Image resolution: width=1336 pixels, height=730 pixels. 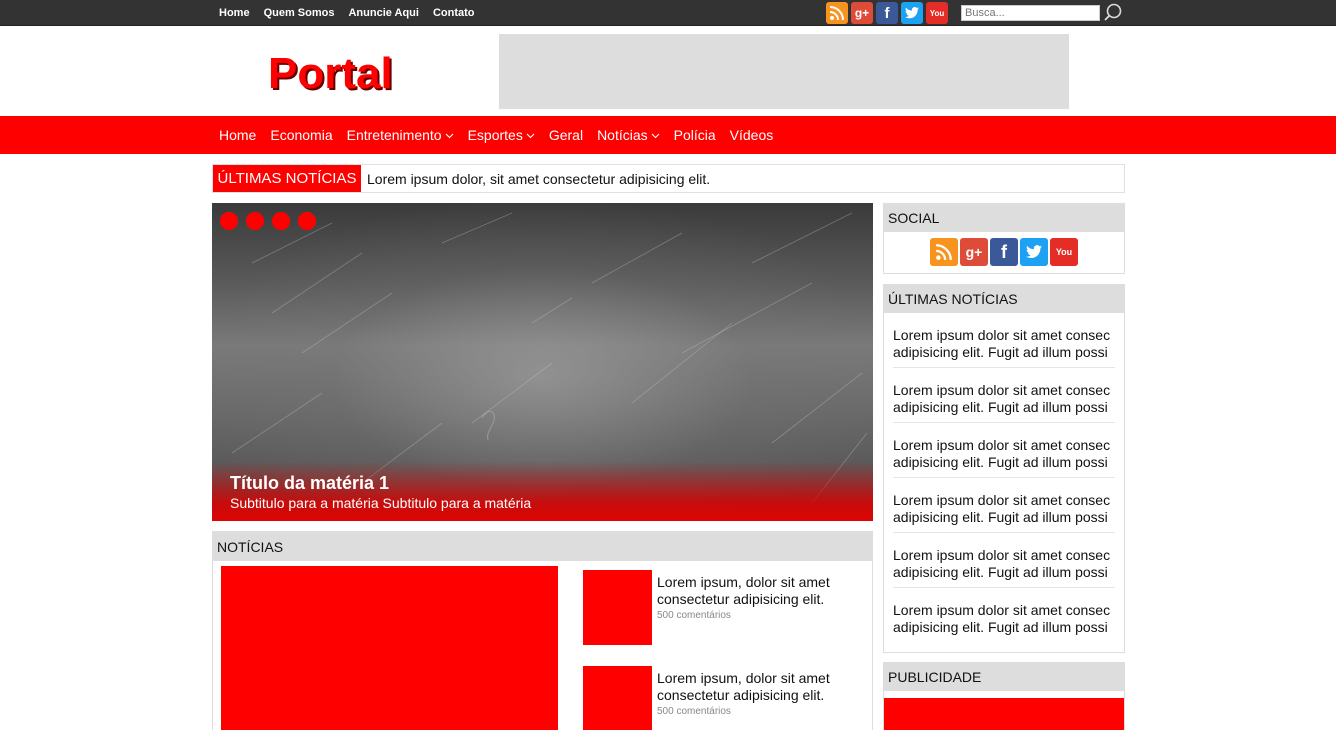 I want to click on nav-item-economia: Economia, so click(x=301, y=135).